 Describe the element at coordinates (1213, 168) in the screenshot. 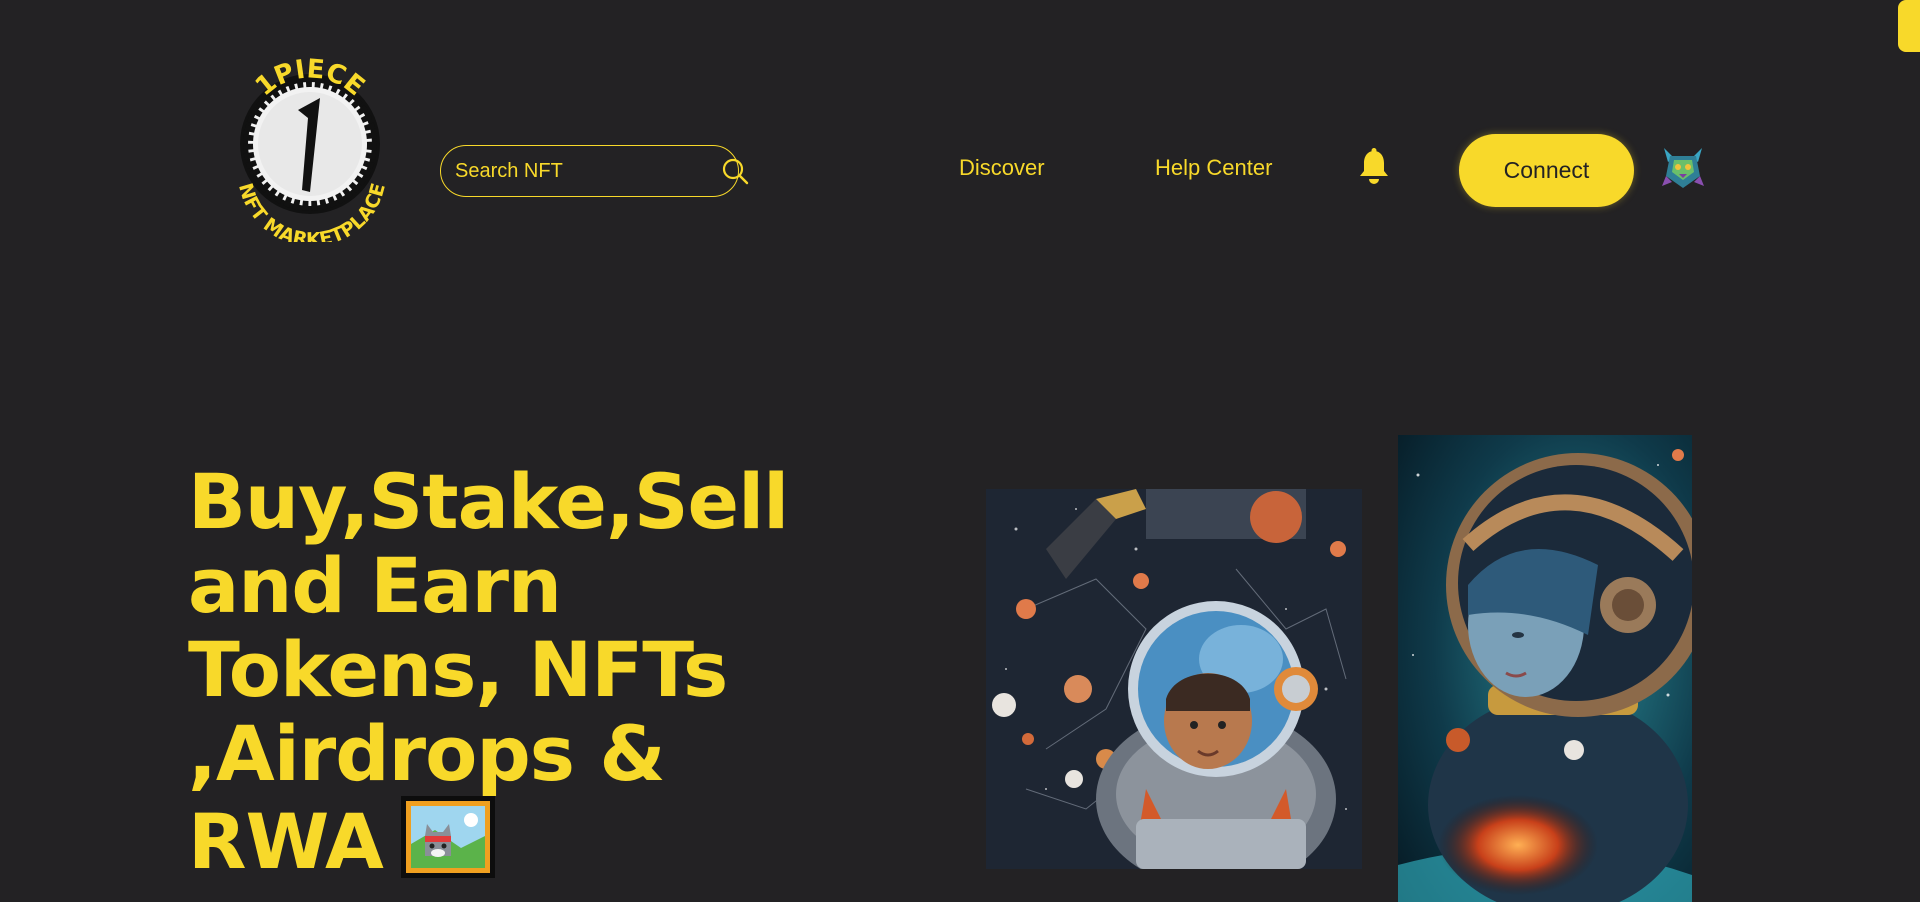

I see `nav-help-center-link: Help Center` at that location.